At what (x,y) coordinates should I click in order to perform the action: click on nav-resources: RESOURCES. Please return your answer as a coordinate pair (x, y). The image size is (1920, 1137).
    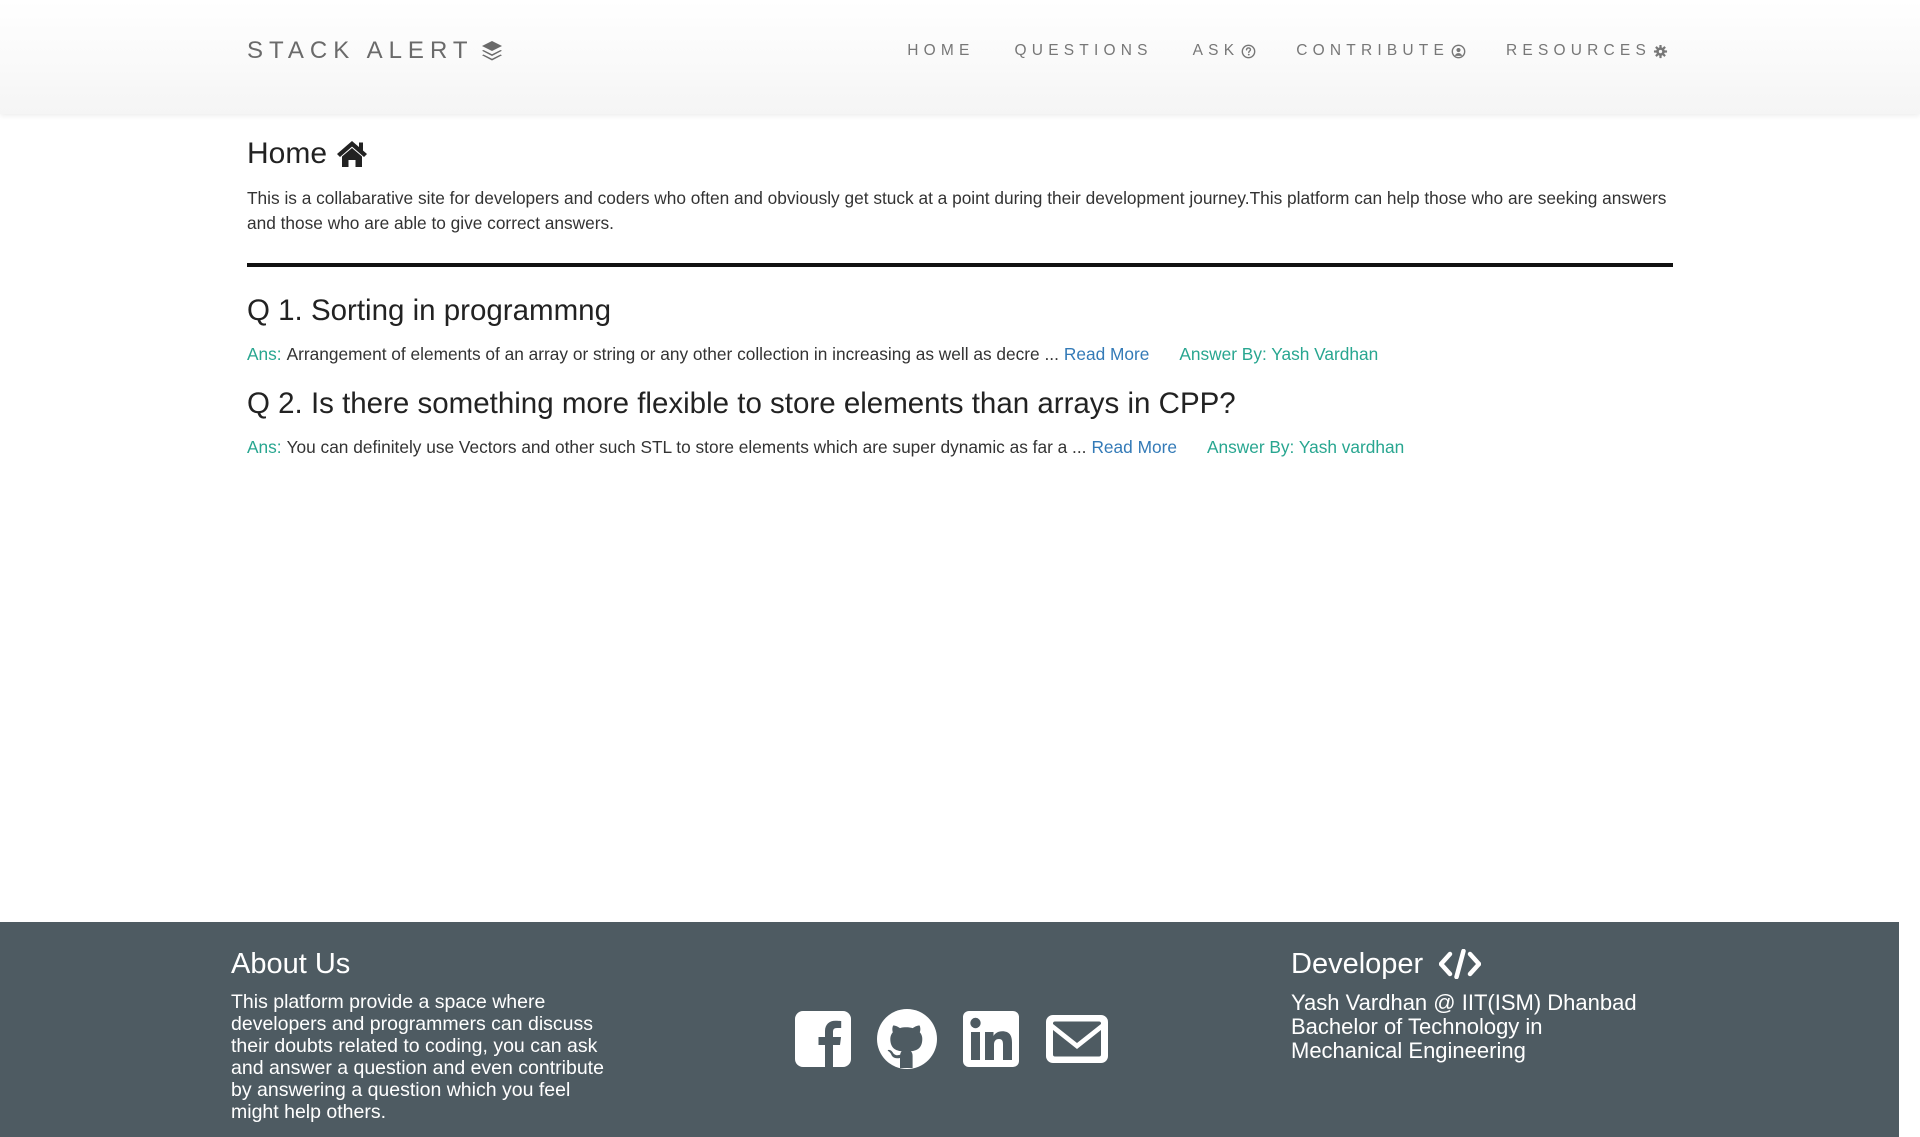
    Looking at the image, I should click on (1587, 51).